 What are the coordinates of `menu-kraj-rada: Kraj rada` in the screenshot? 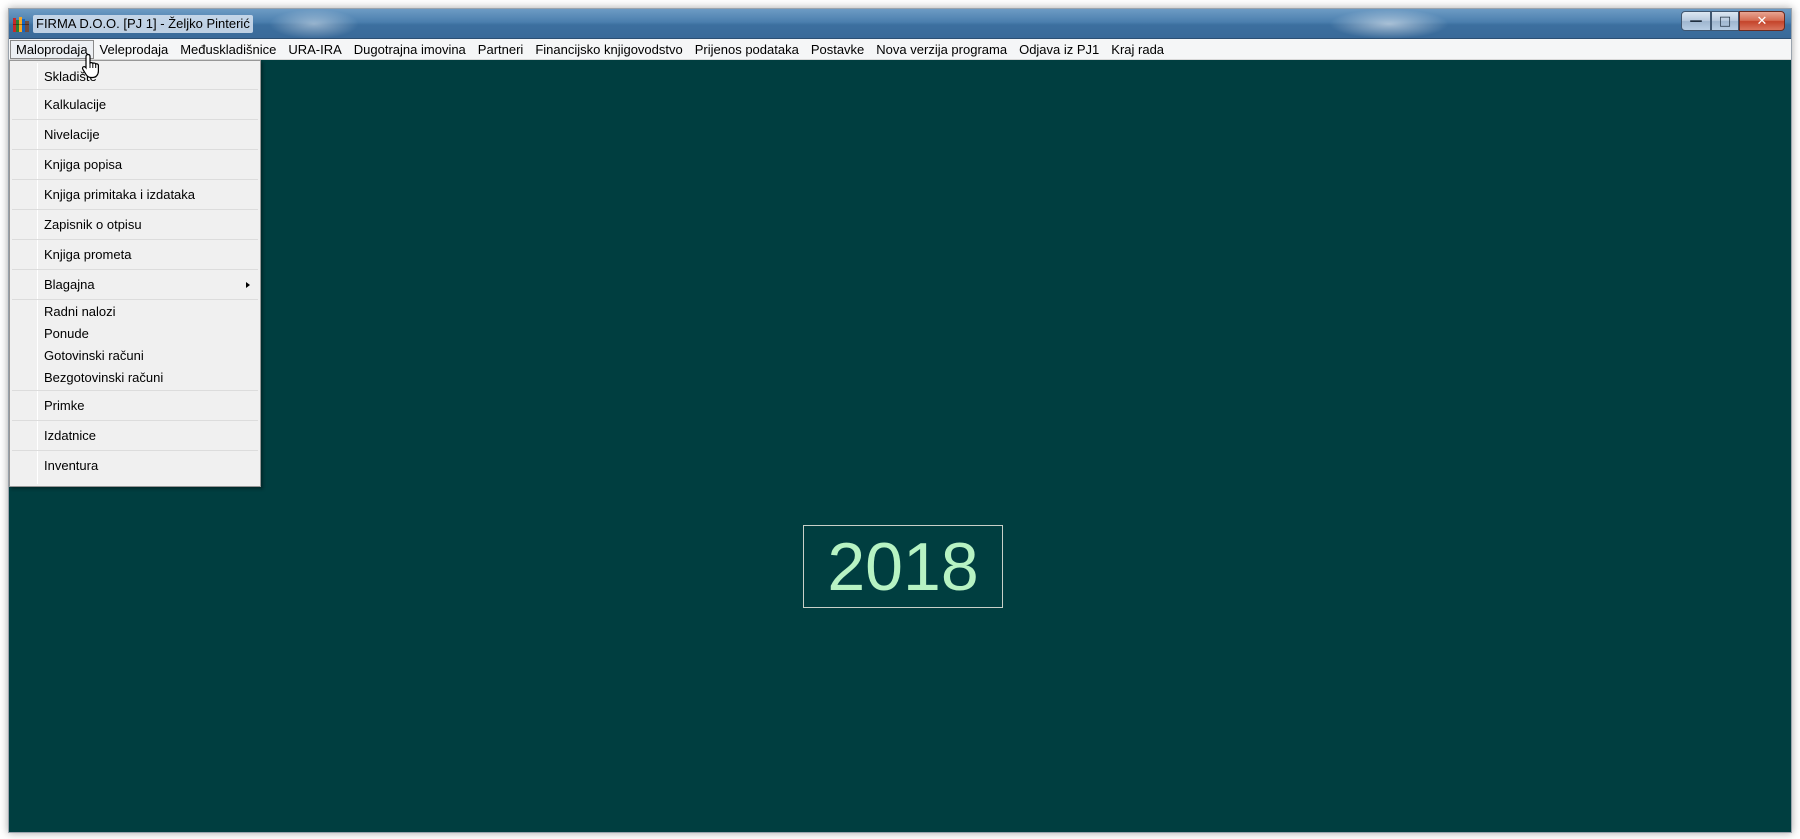 It's located at (1137, 49).